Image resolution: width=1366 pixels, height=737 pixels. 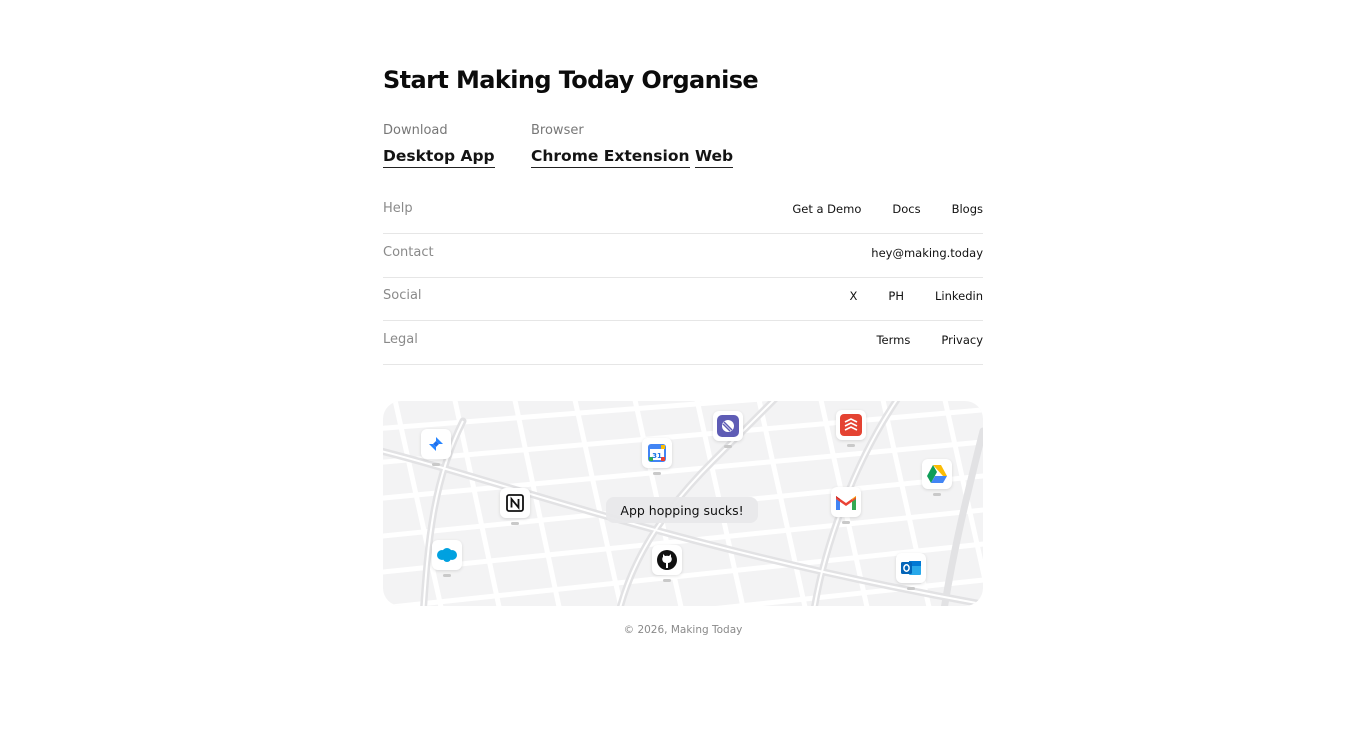 What do you see at coordinates (515, 506) in the screenshot?
I see `notion-icon` at bounding box center [515, 506].